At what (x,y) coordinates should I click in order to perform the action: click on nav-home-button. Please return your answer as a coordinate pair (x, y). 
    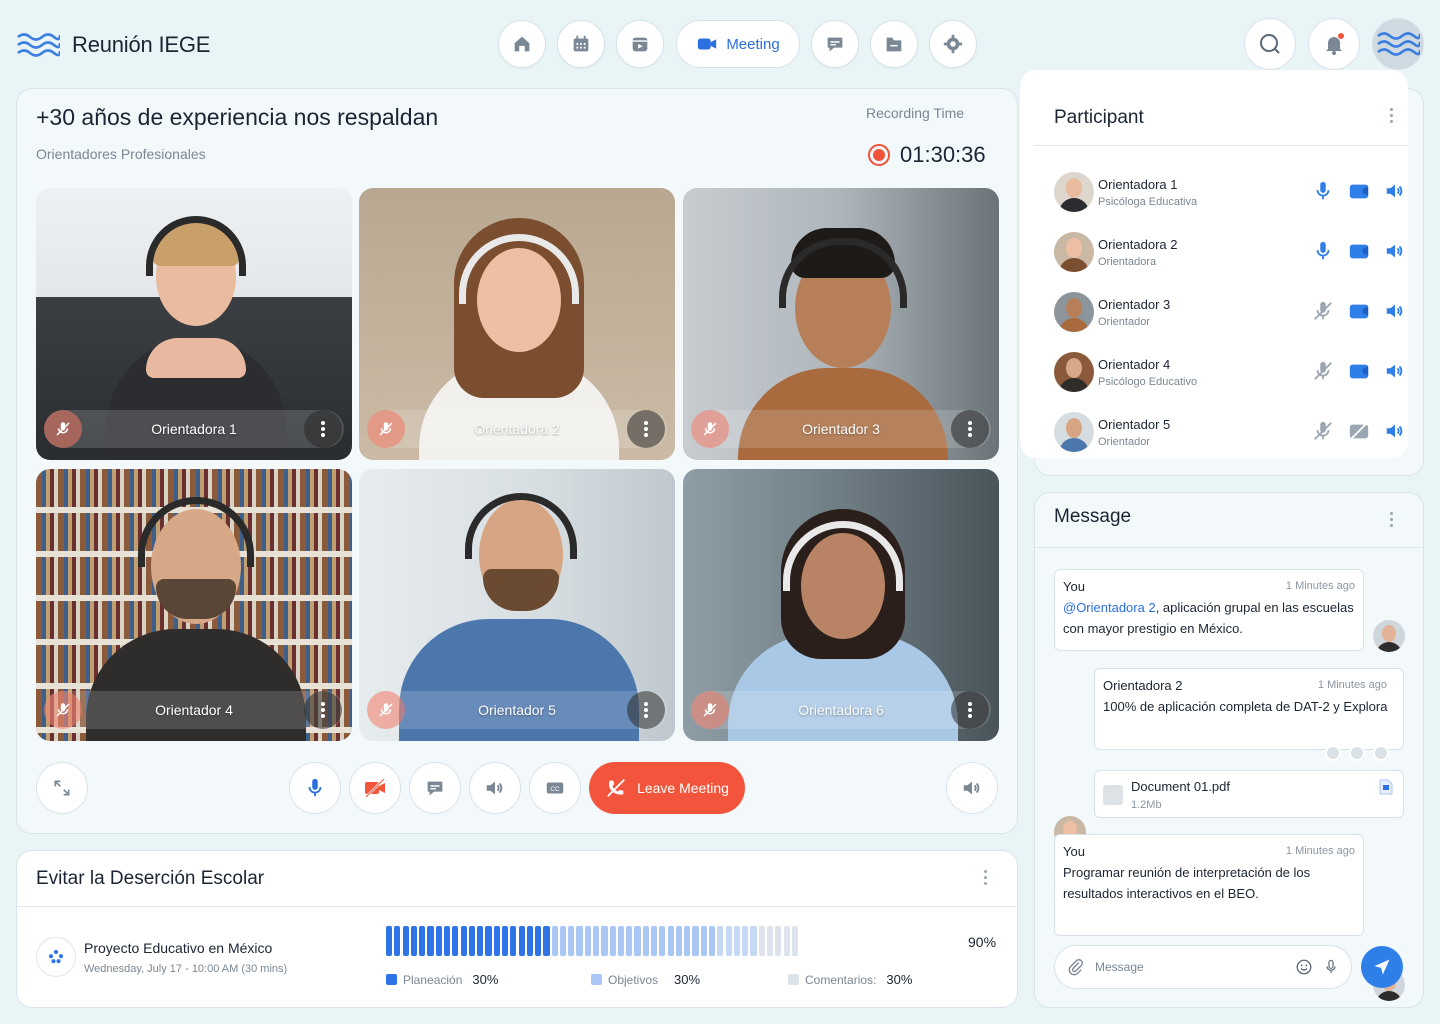
    Looking at the image, I should click on (522, 44).